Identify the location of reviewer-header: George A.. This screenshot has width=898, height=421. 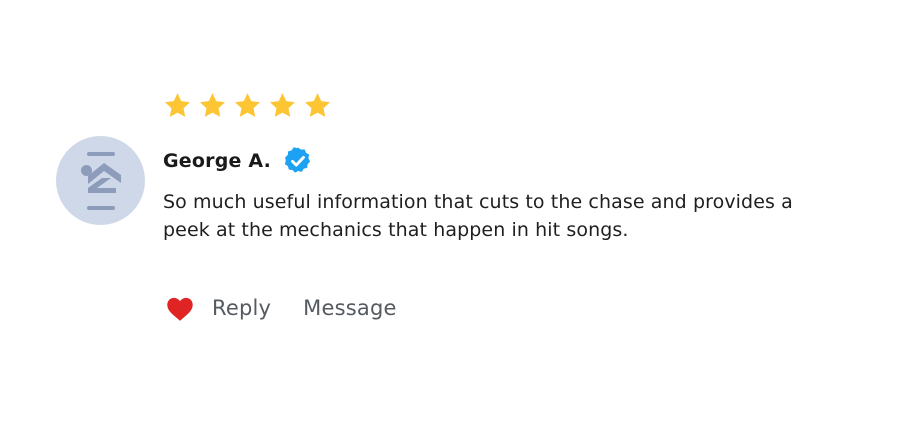
(238, 161).